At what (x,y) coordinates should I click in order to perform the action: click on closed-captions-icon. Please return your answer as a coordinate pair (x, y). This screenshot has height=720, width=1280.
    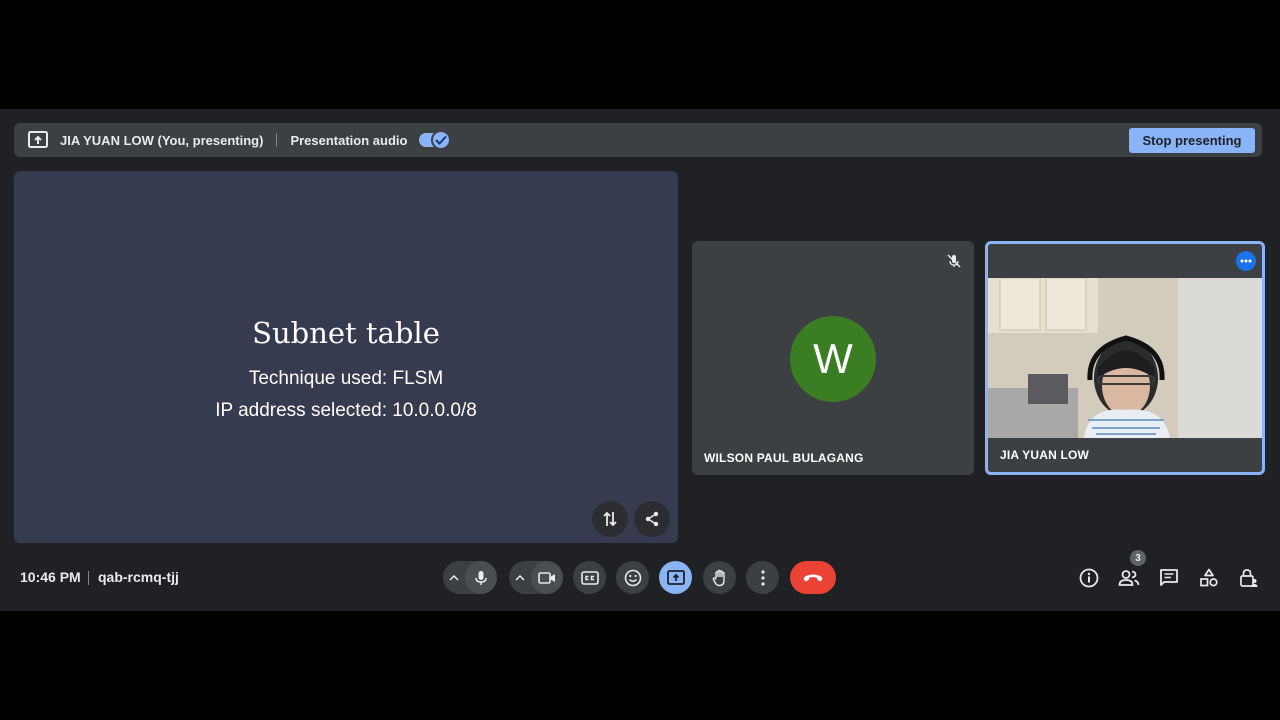
    Looking at the image, I should click on (589, 577).